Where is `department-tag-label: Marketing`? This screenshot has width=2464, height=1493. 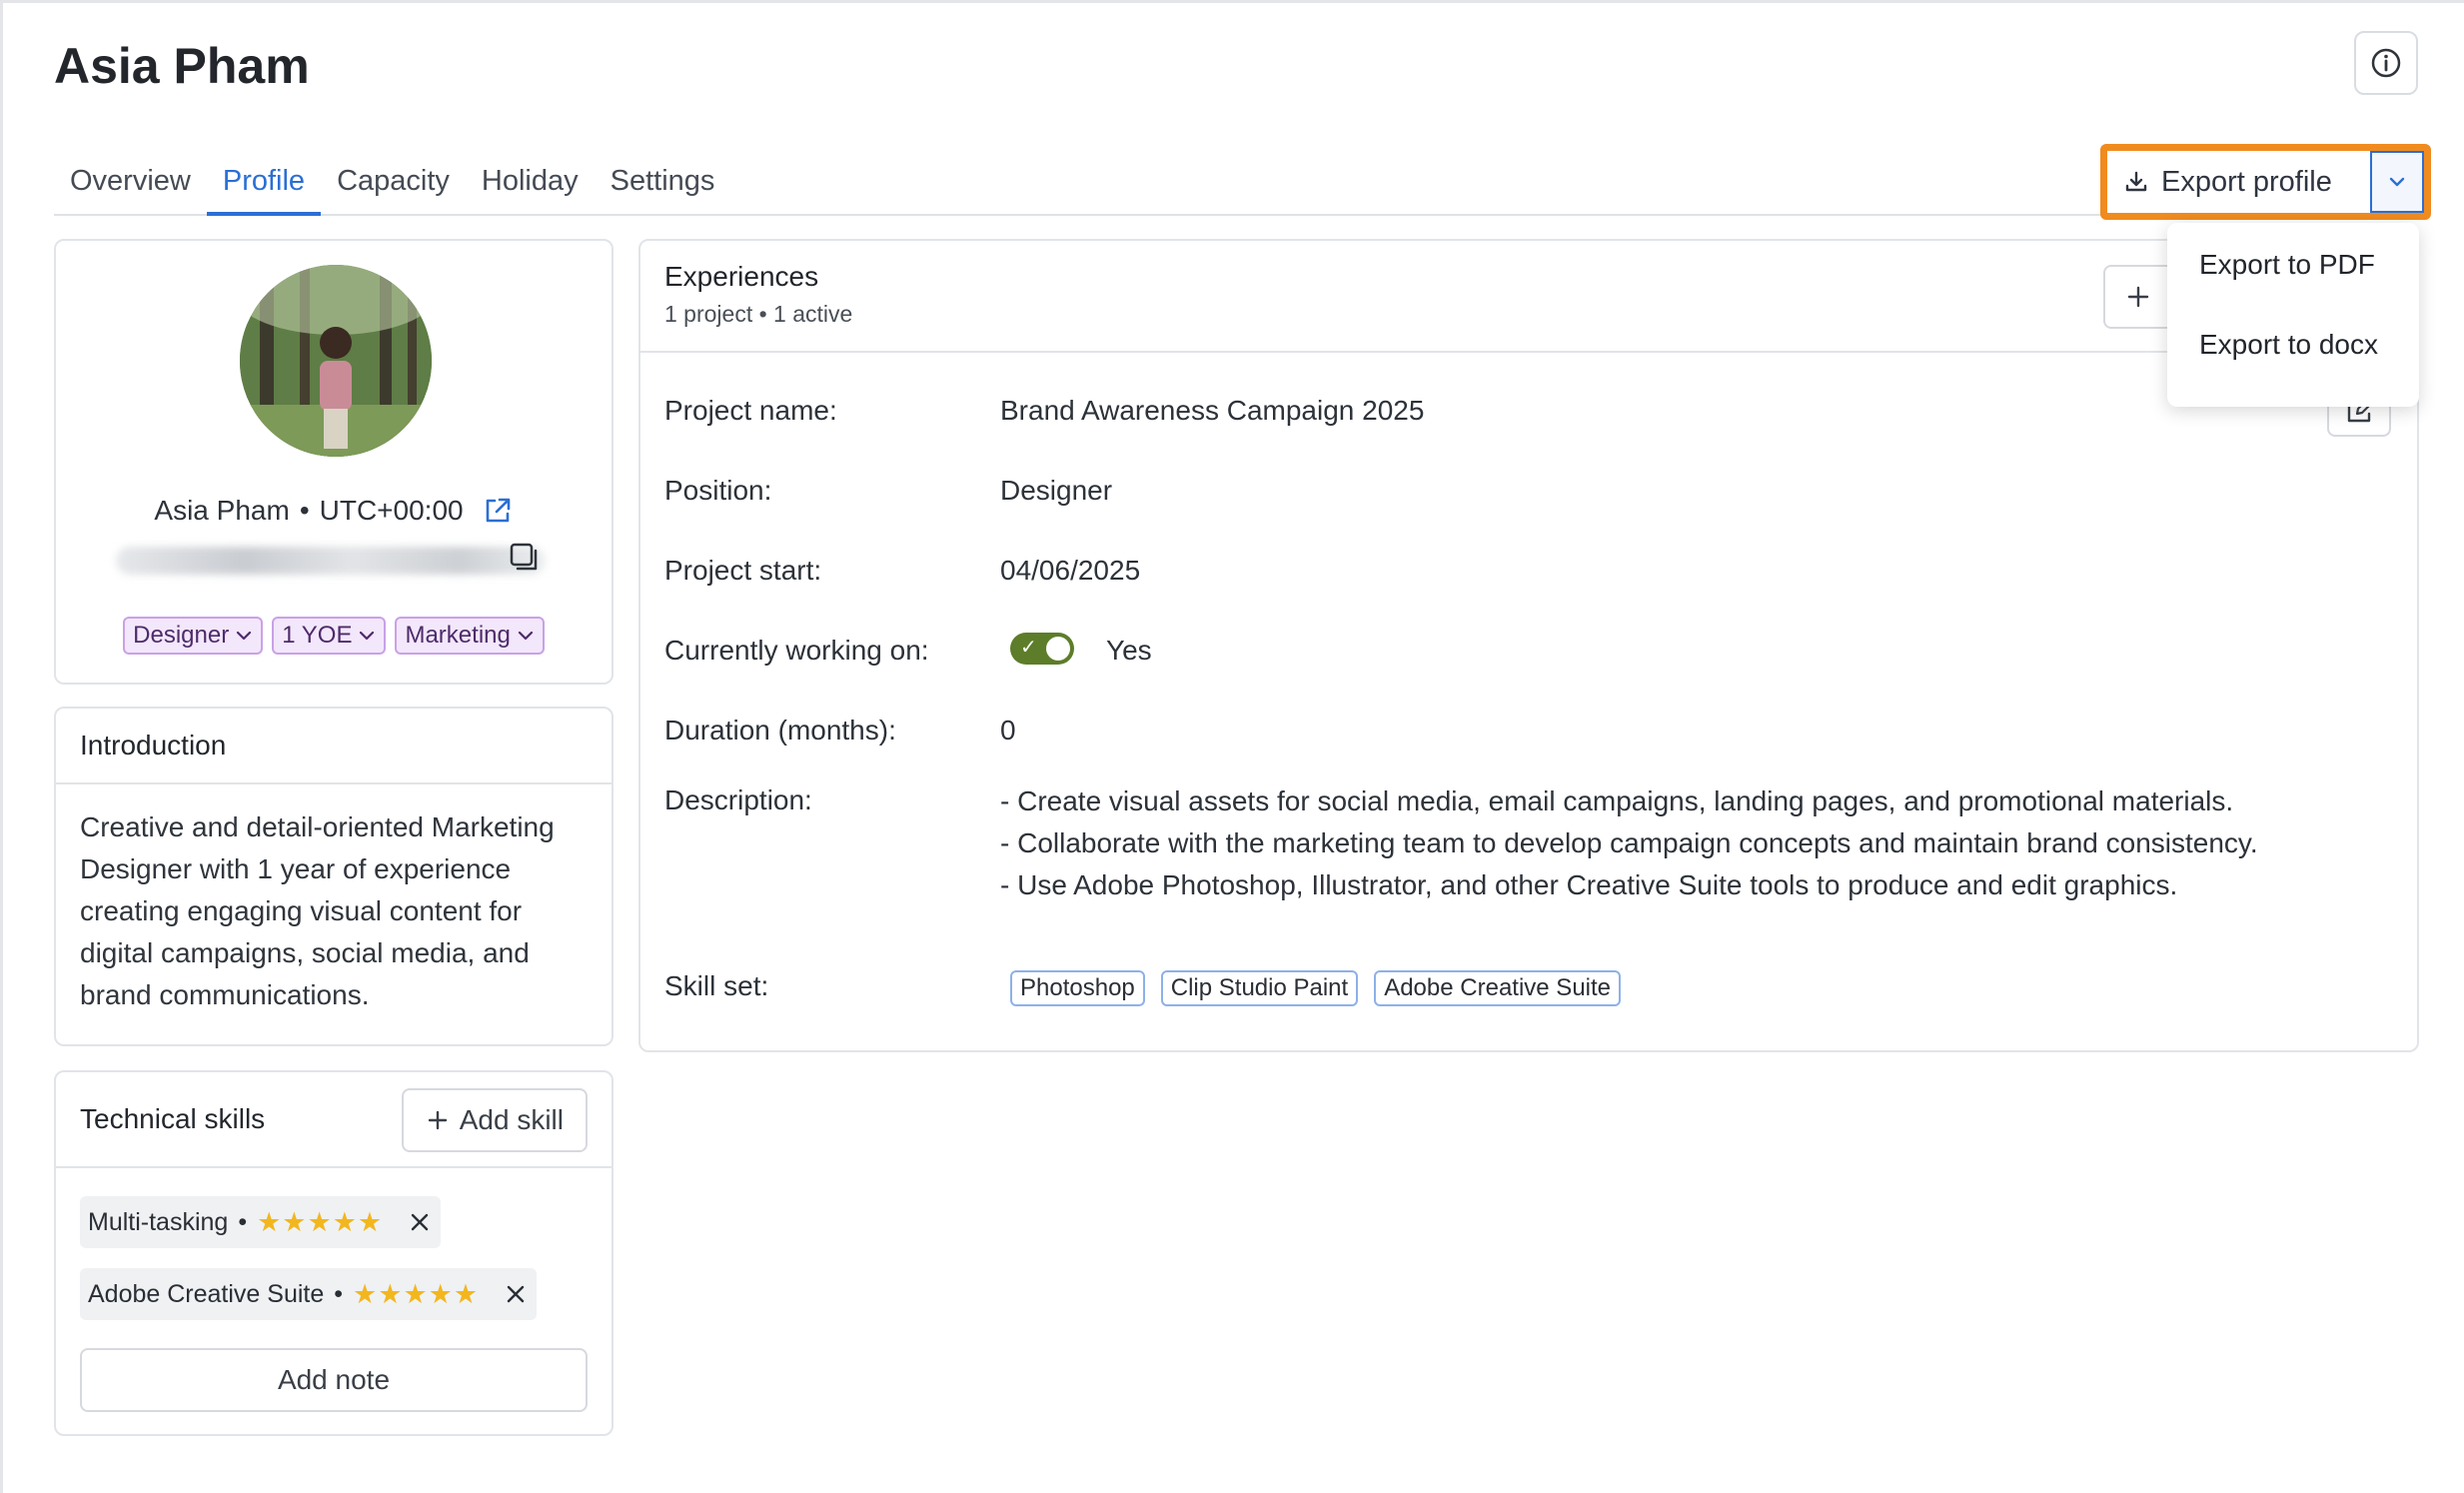
department-tag-label: Marketing is located at coordinates (458, 635).